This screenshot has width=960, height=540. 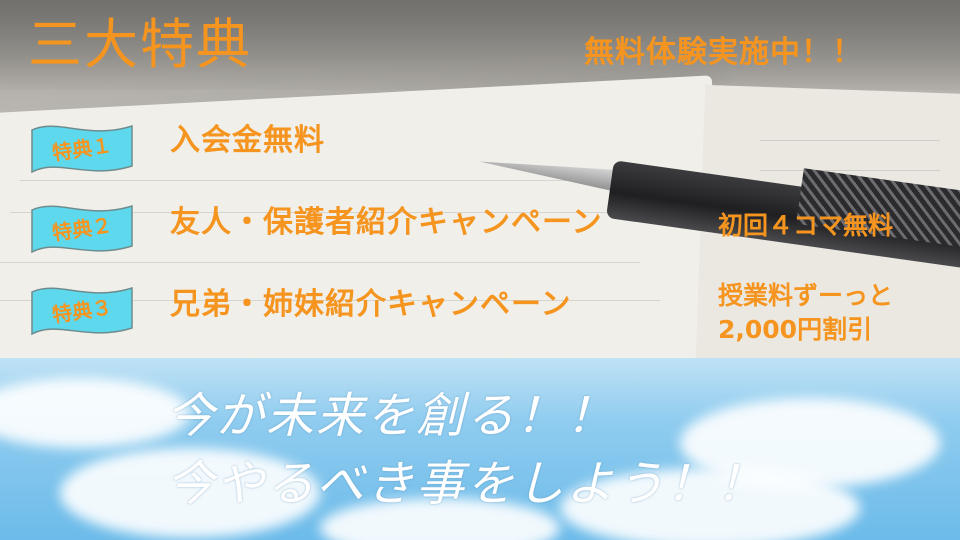 I want to click on benefit-note-line-2: 2,000円割引, so click(x=795, y=329).